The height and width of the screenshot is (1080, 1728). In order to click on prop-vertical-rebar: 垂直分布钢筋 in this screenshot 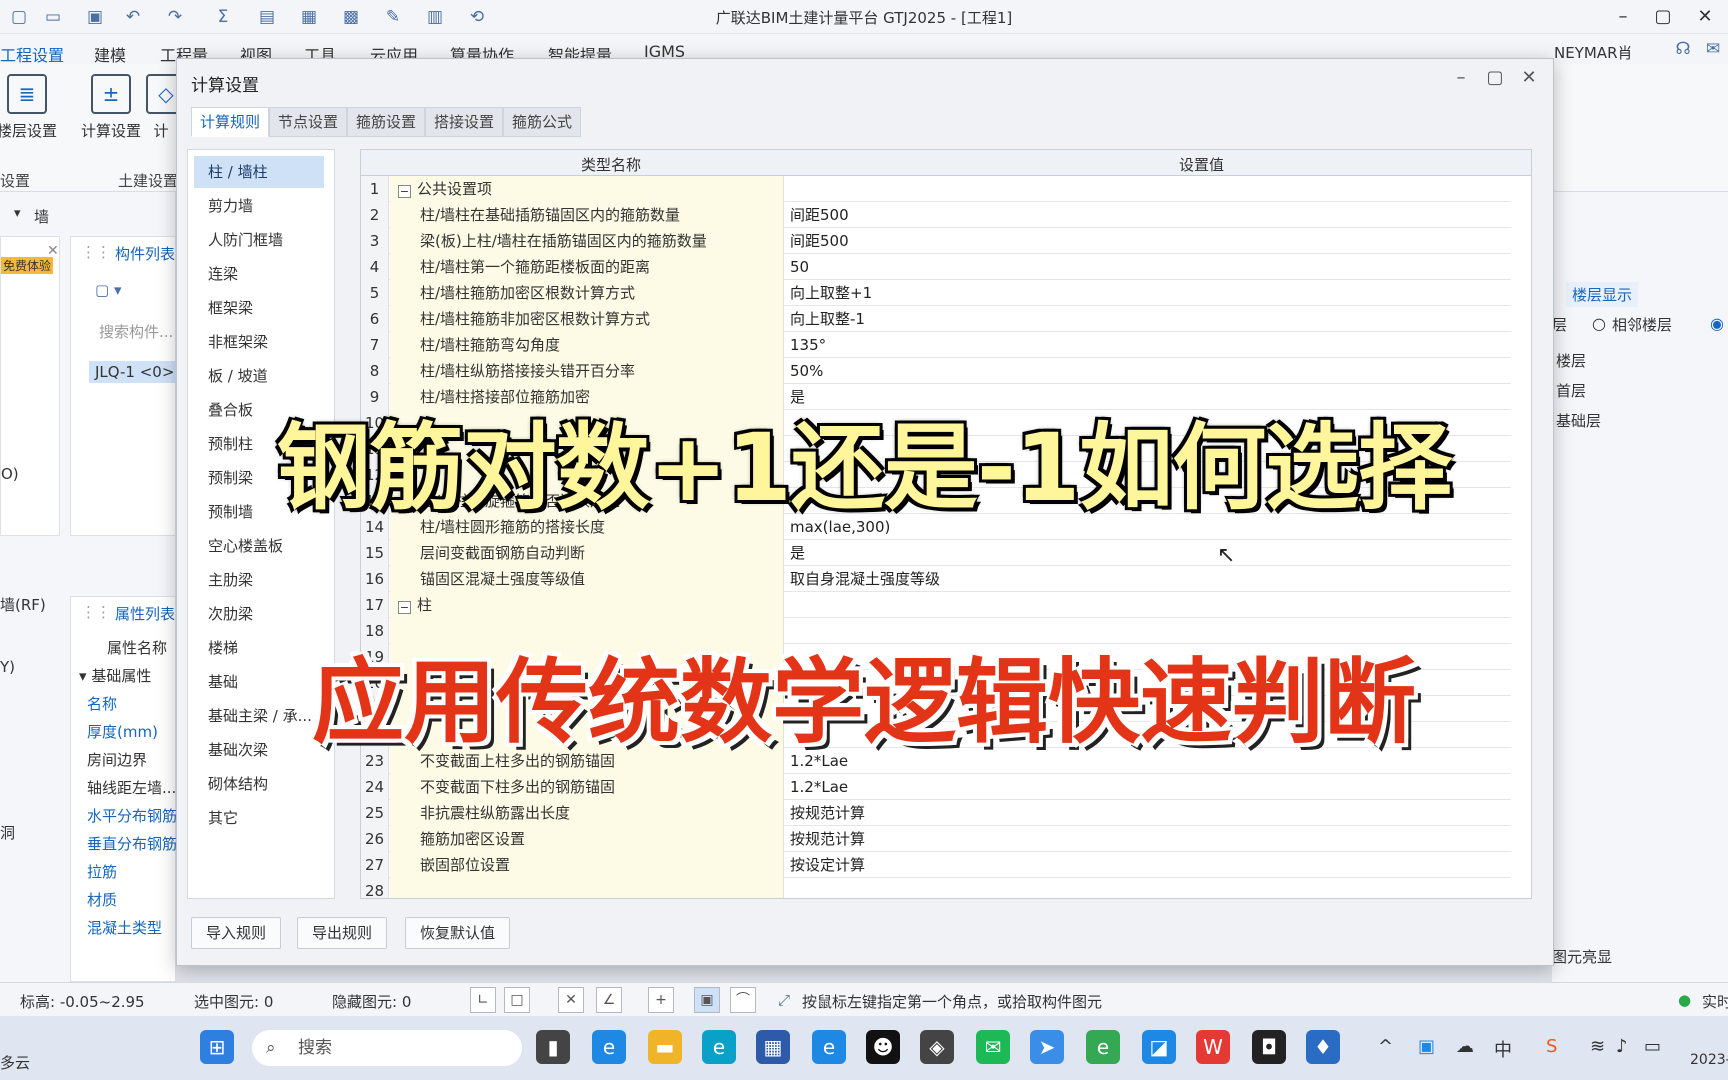, I will do `click(132, 843)`.